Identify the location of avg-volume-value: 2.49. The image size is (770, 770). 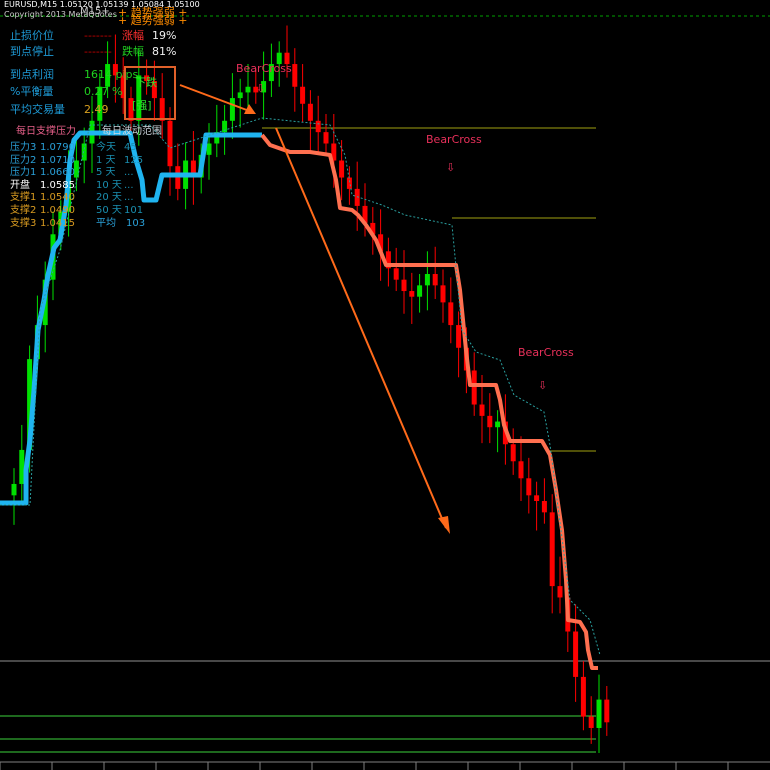
(96, 109).